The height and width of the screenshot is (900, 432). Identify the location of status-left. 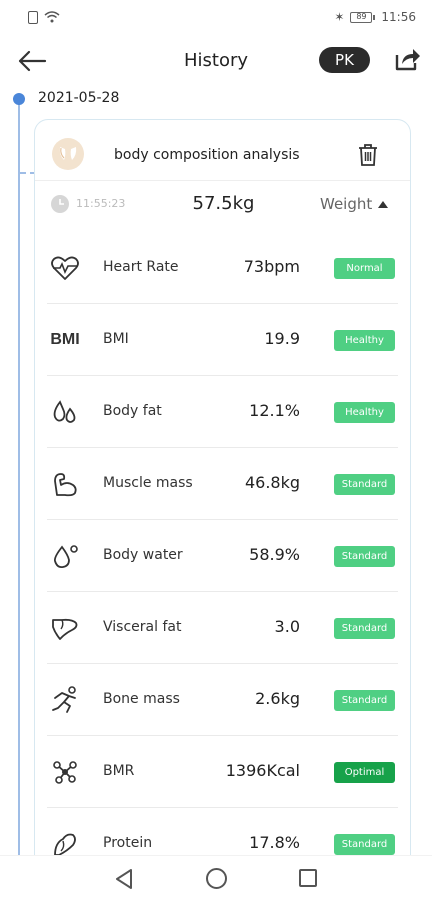
(44, 17).